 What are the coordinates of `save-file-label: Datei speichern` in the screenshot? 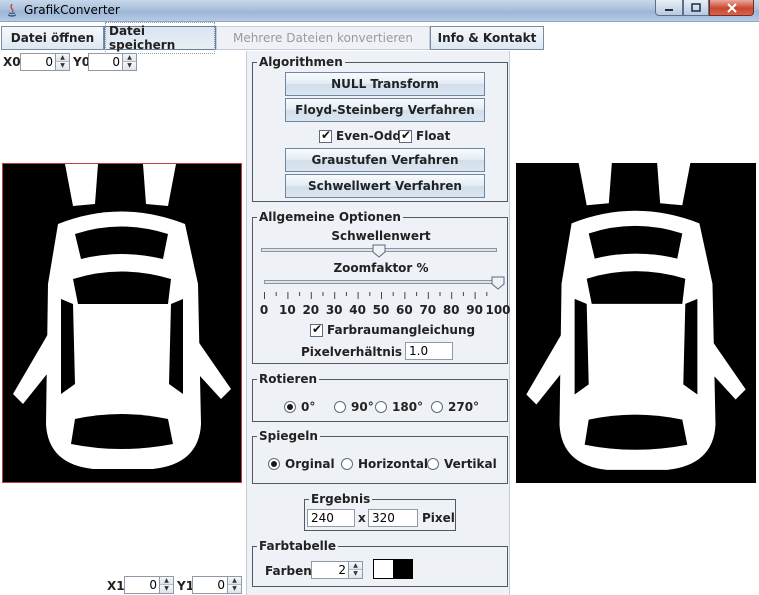 It's located at (160, 38).